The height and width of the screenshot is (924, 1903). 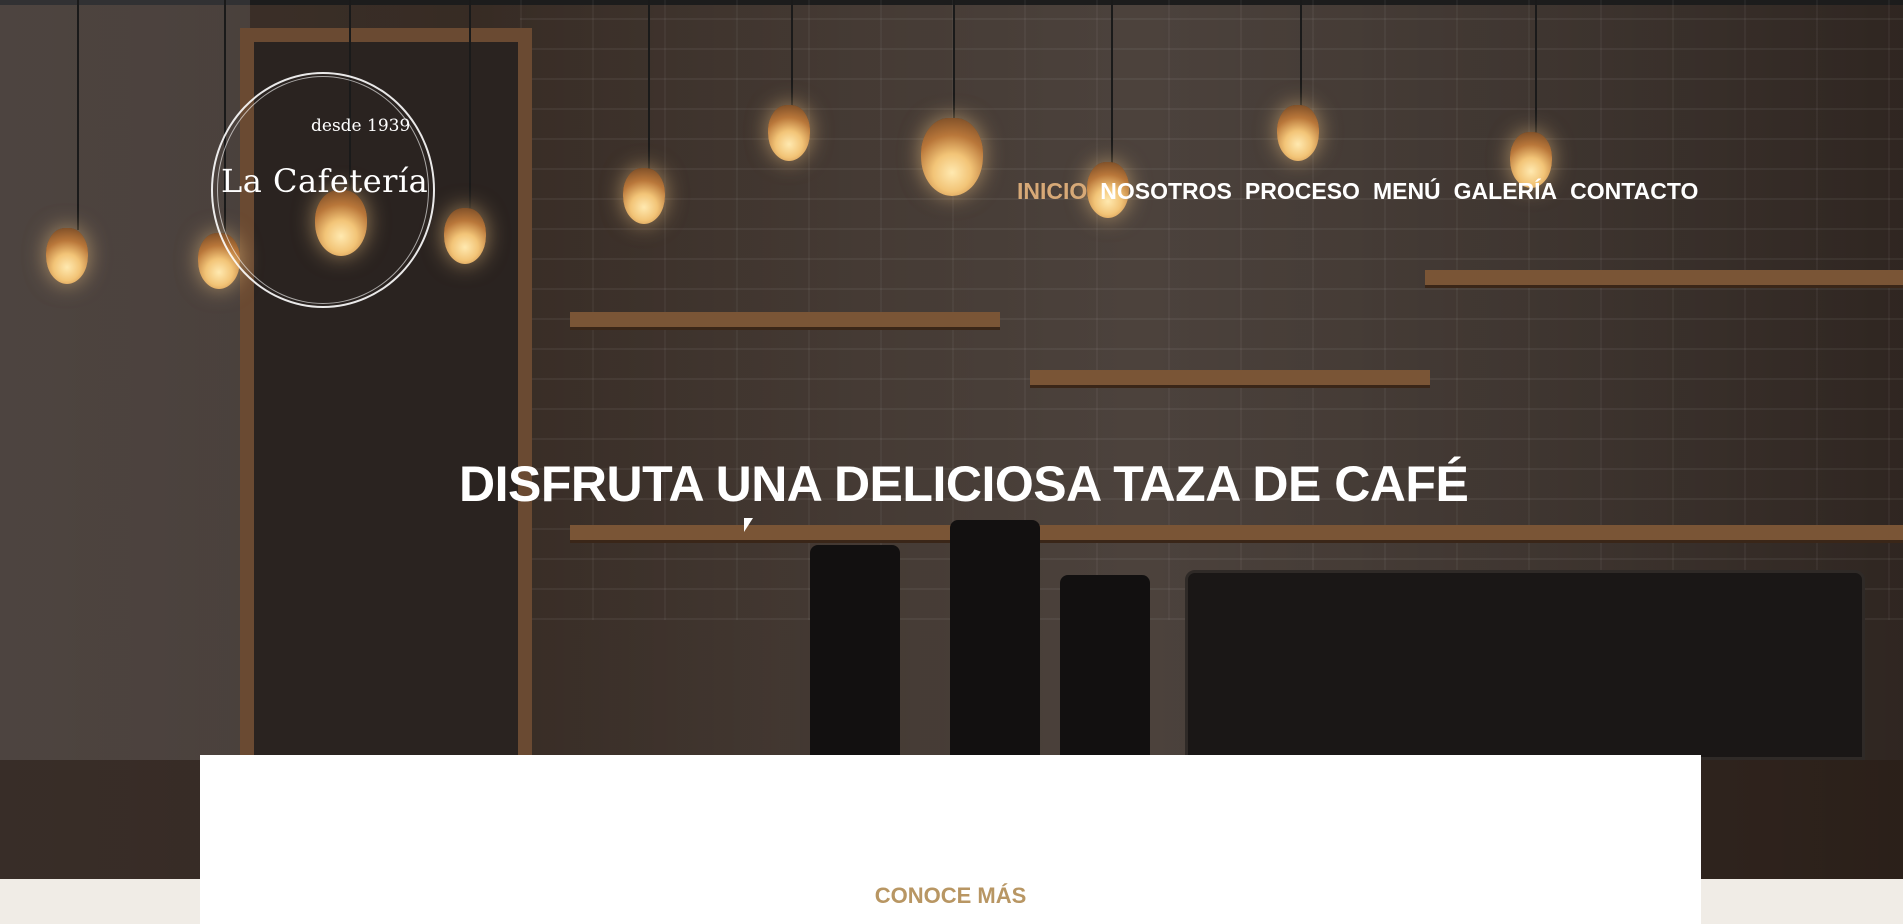 What do you see at coordinates (1302, 191) in the screenshot?
I see `nav-item-proceso: PROCESO` at bounding box center [1302, 191].